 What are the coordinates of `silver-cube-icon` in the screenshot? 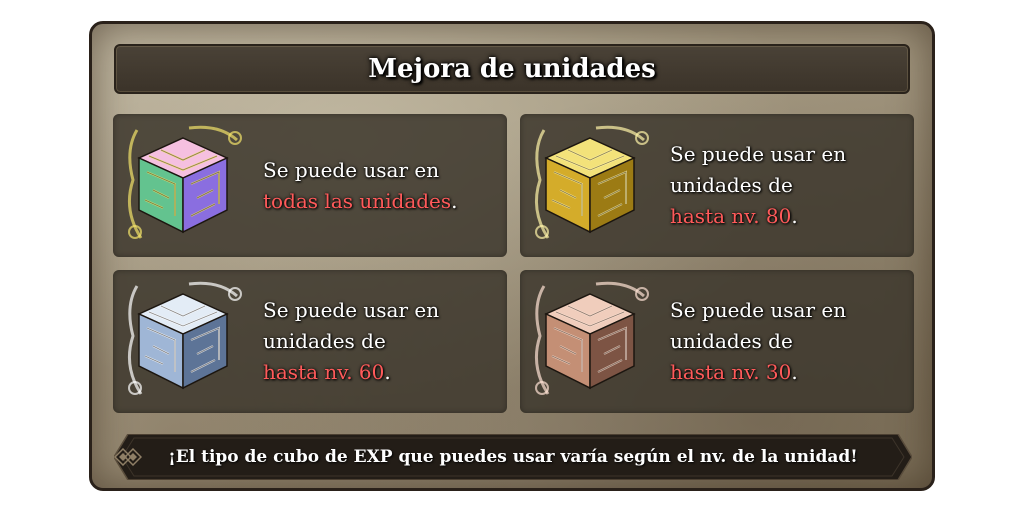 It's located at (183, 340).